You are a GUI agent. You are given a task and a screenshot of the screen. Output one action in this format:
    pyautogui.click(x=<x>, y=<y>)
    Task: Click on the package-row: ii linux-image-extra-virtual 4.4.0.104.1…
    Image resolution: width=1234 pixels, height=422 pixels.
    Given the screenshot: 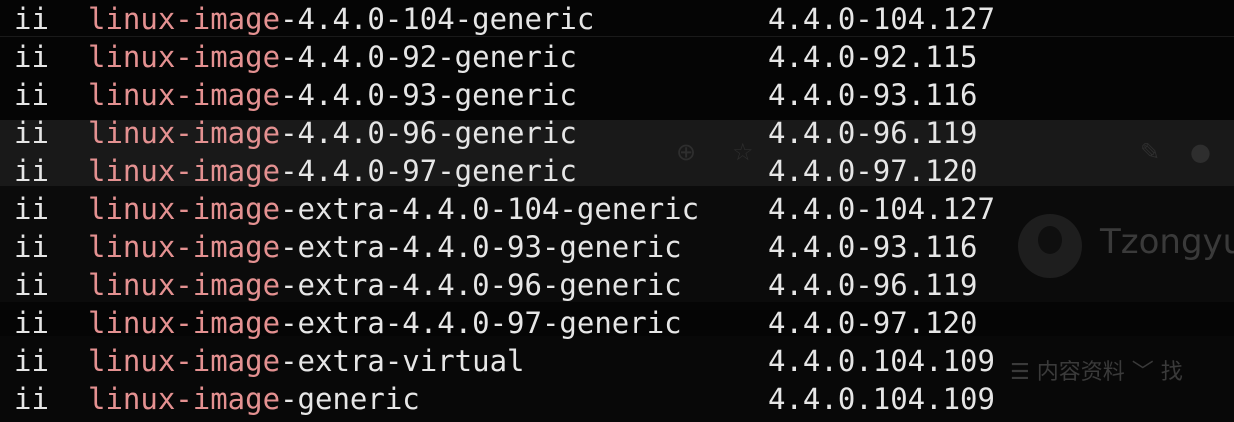 What is the action you would take?
    pyautogui.click(x=617, y=361)
    